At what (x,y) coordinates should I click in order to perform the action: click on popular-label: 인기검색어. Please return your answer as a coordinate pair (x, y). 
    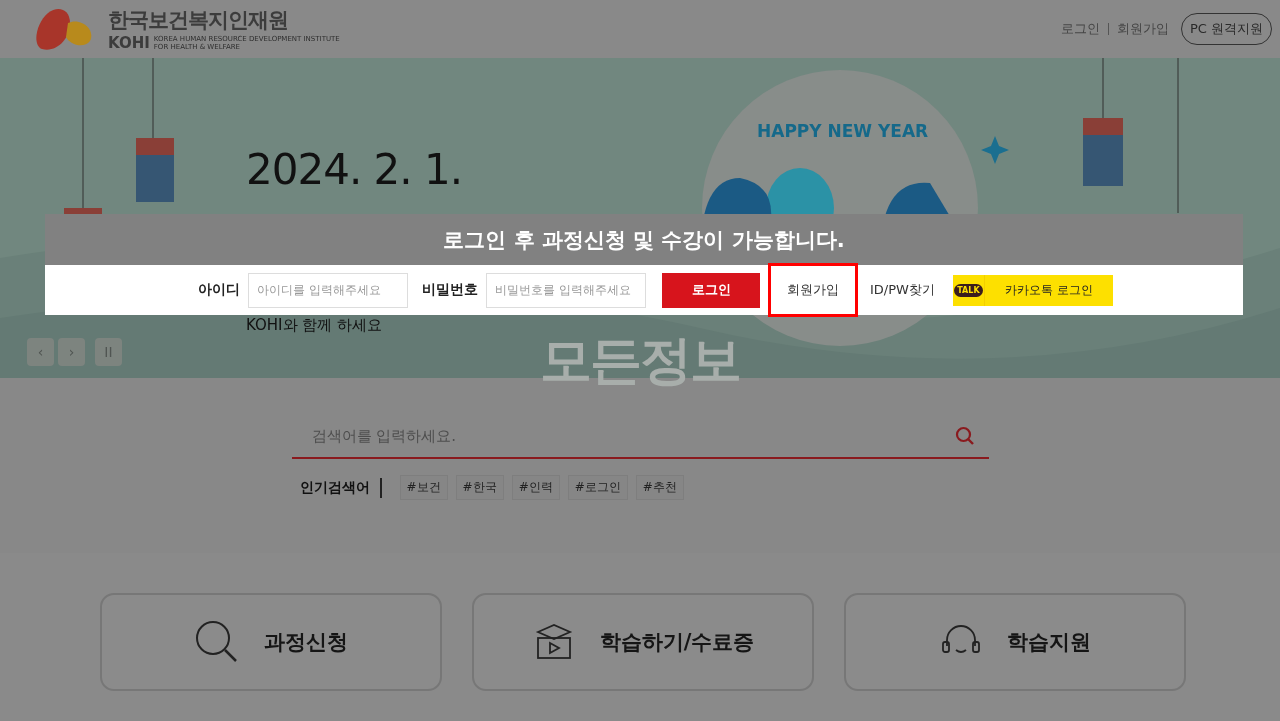
    Looking at the image, I should click on (334, 487).